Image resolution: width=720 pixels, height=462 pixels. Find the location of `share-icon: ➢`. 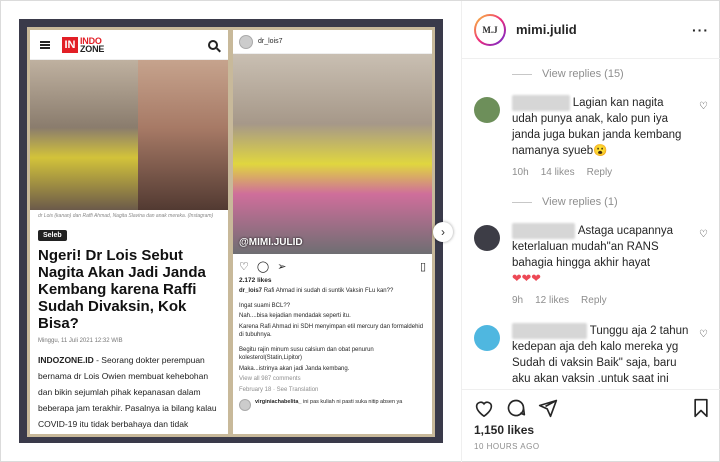

share-icon: ➢ is located at coordinates (282, 267).